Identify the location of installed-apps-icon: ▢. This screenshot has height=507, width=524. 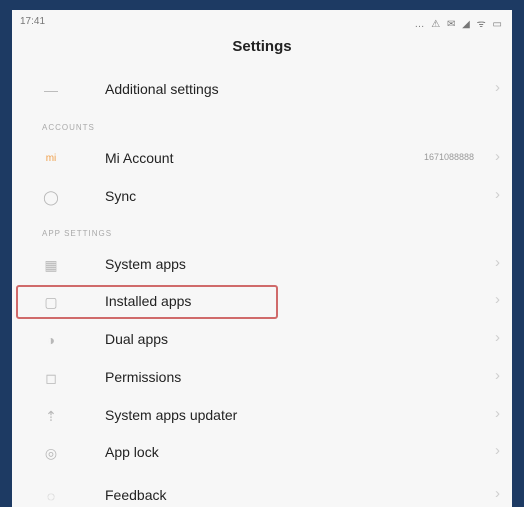
(51, 302).